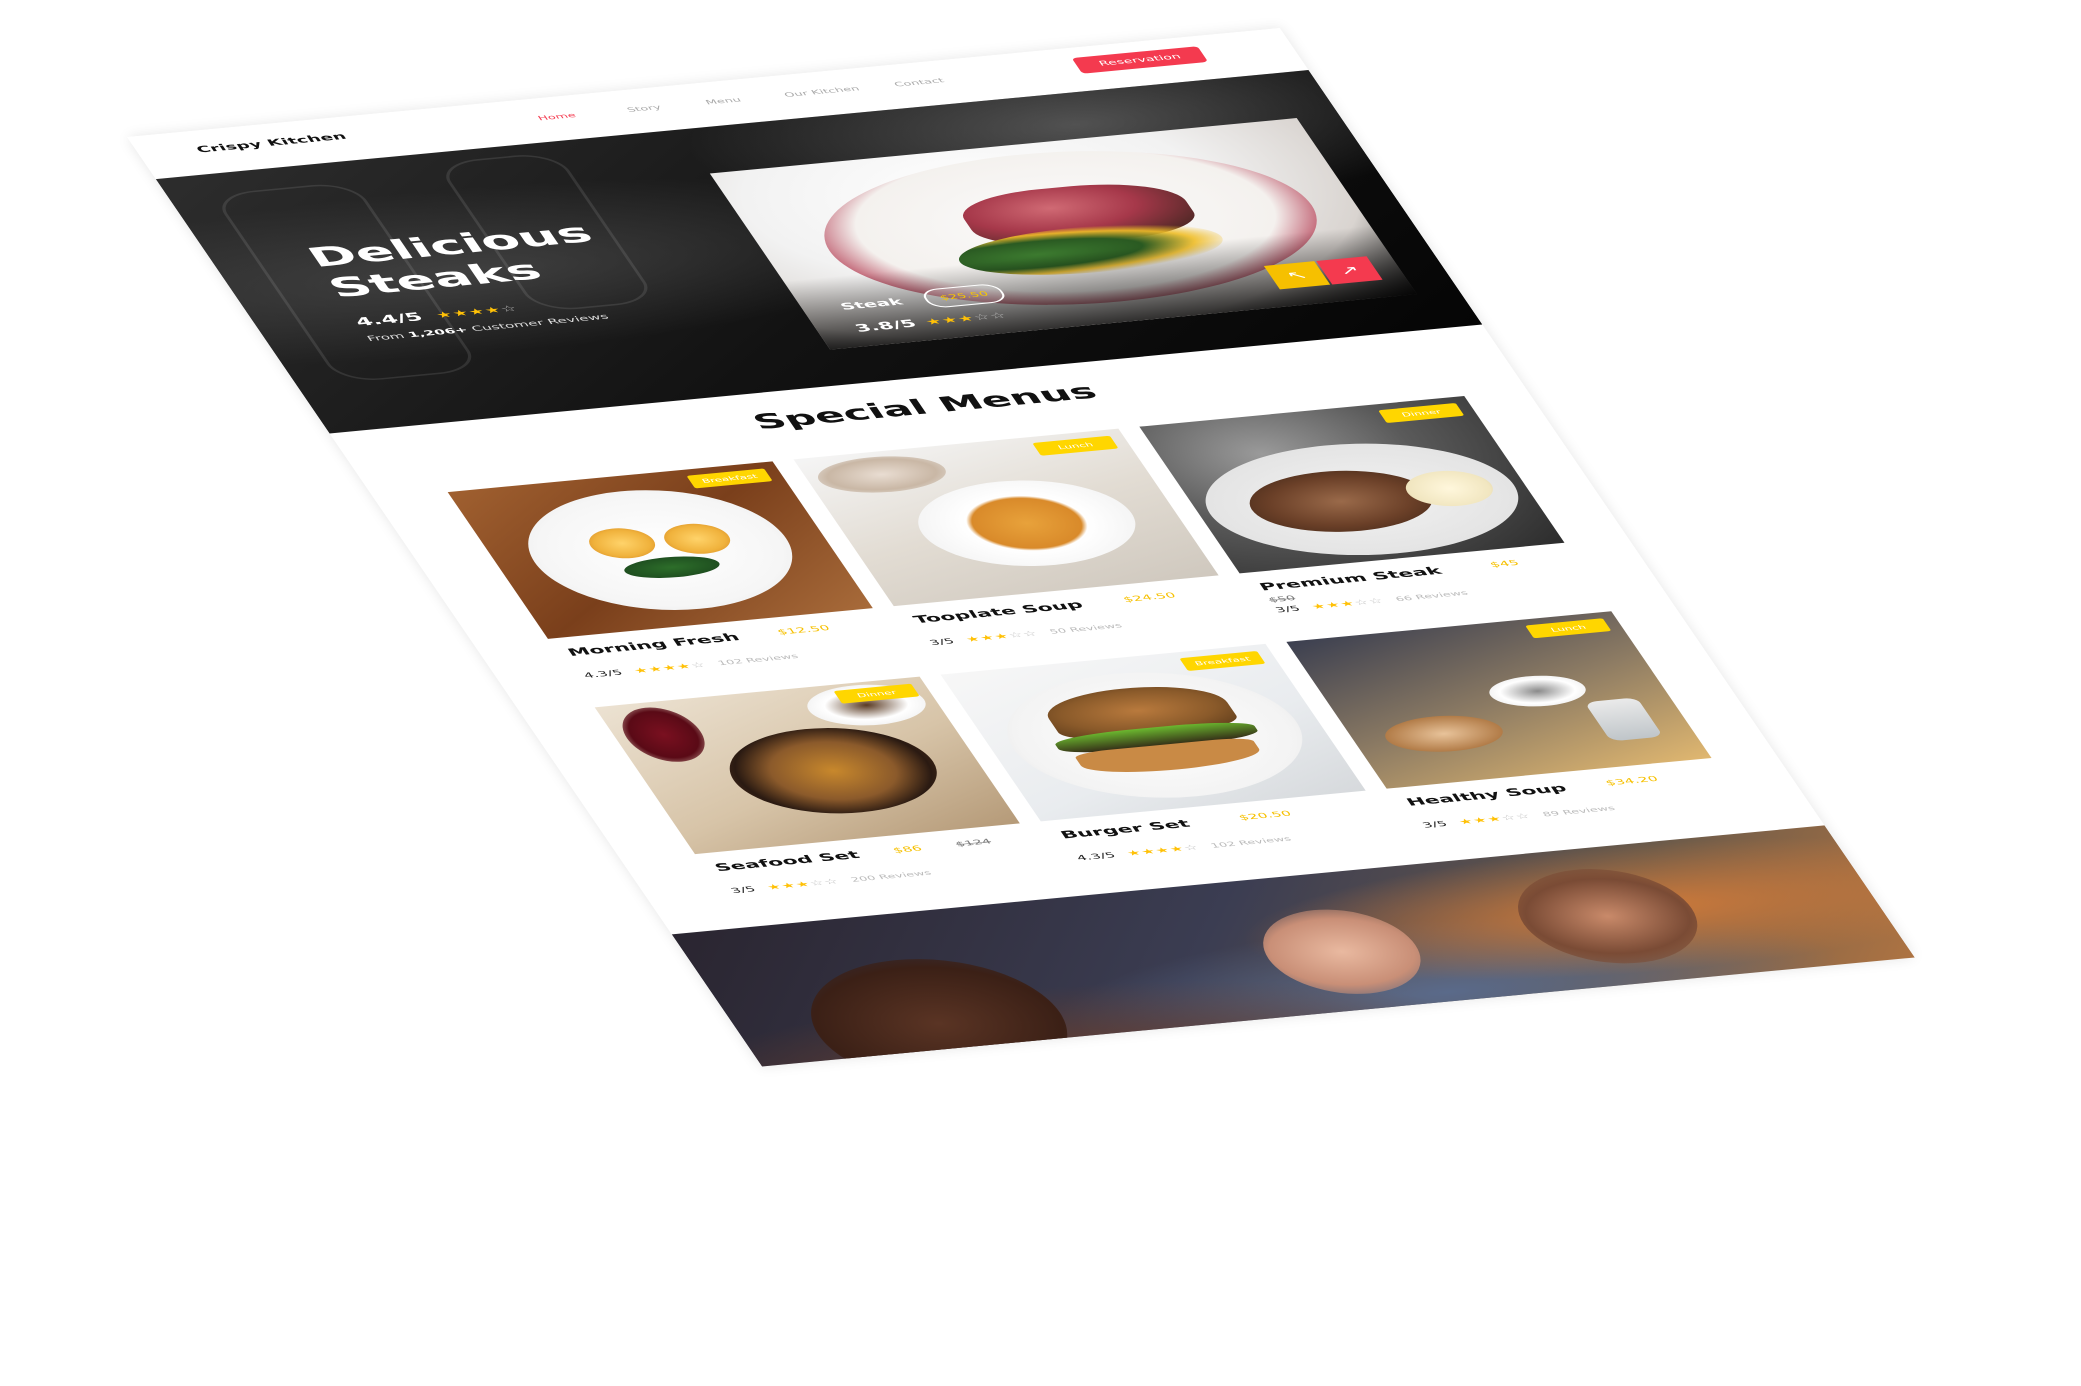 The image size is (2081, 1386). I want to click on menu-item-rating: 3/5 ★★★☆☆ 200 Reviews, so click(831, 881).